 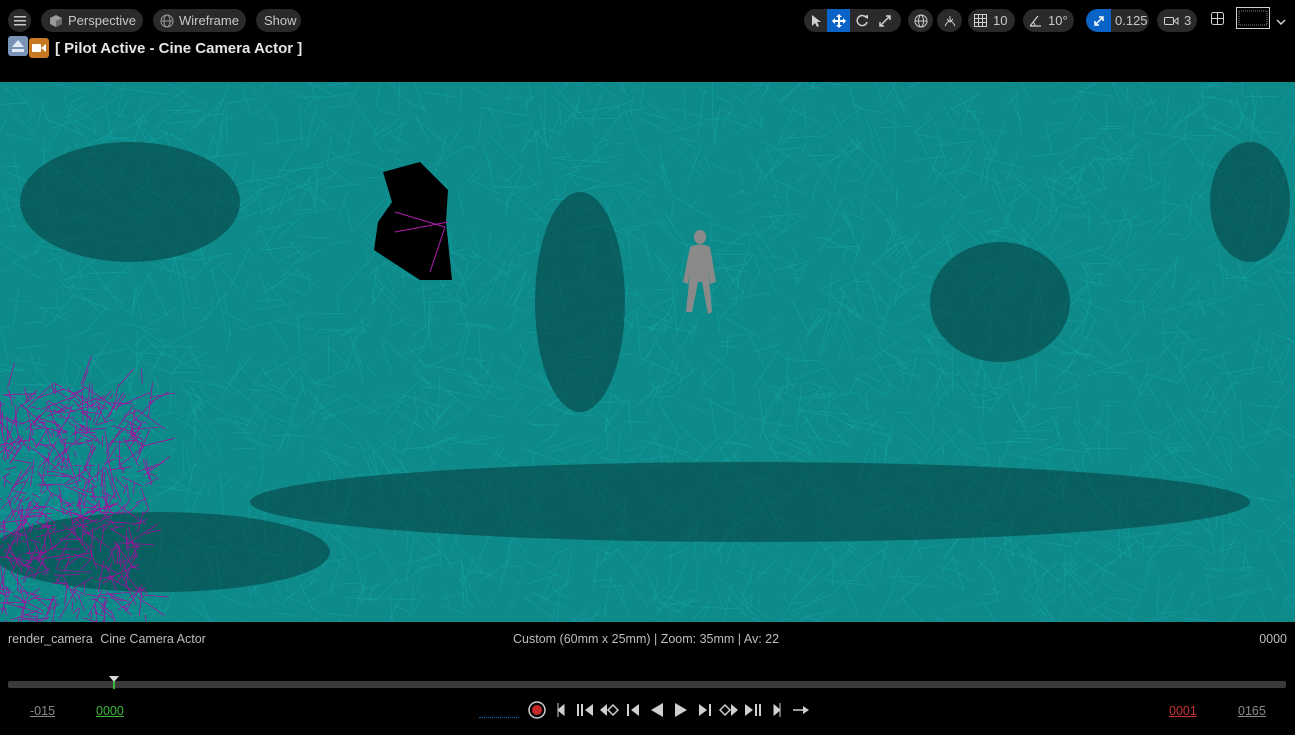 I want to click on hamburger-icon, so click(x=19, y=20).